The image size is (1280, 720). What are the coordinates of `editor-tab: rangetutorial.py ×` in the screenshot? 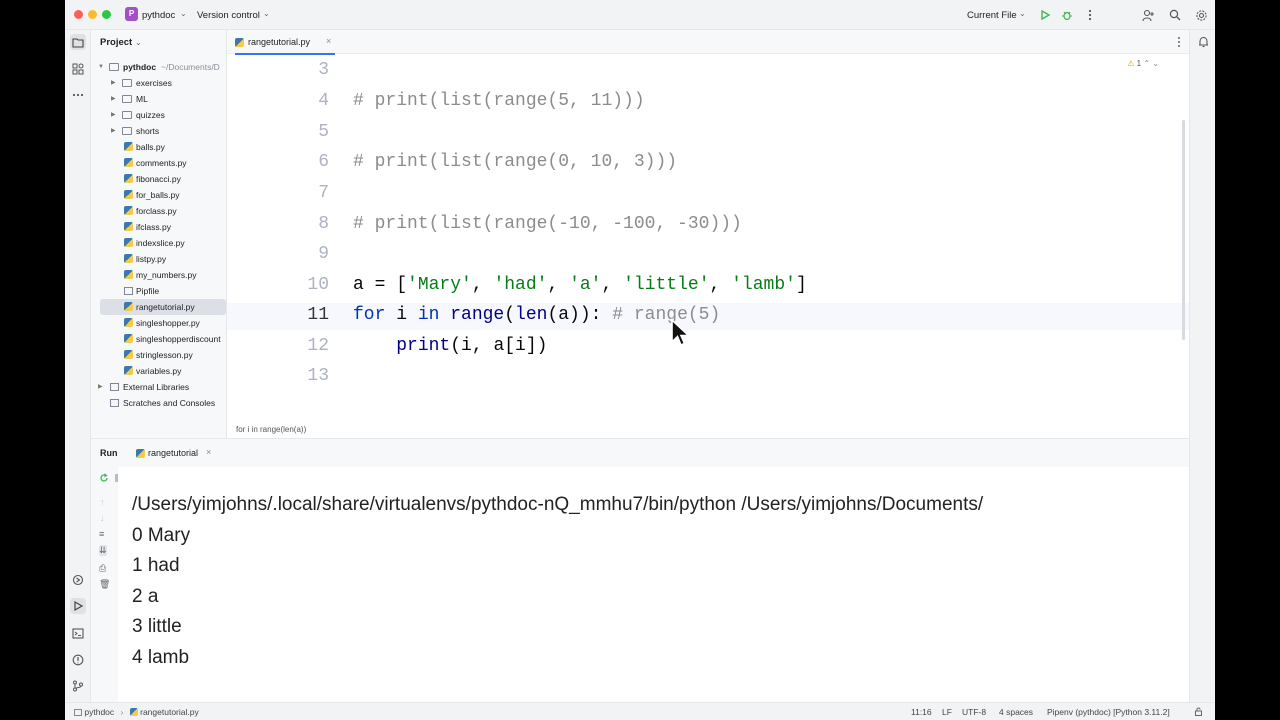 It's located at (285, 42).